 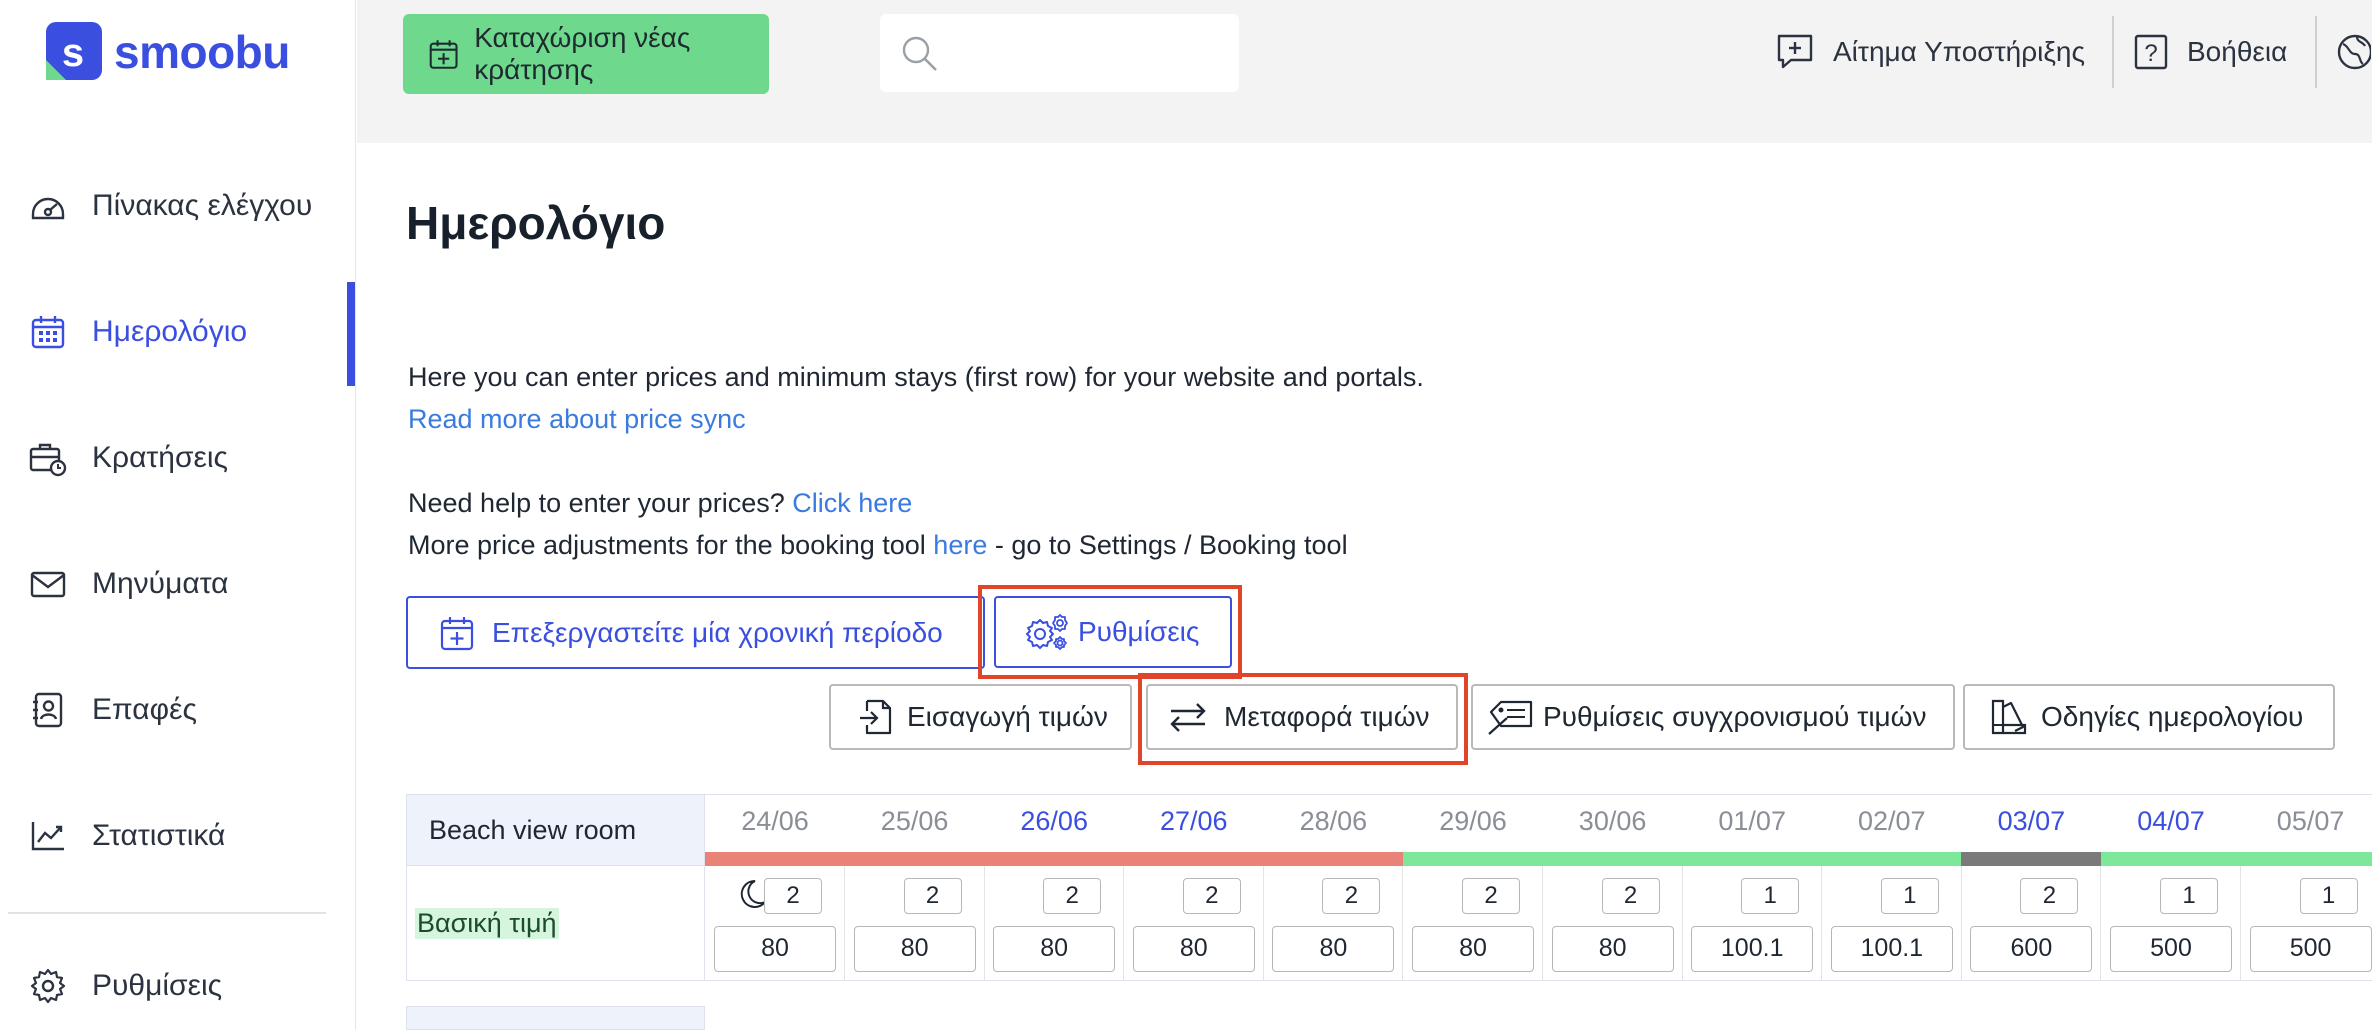 What do you see at coordinates (48, 710) in the screenshot?
I see `contacts-icon` at bounding box center [48, 710].